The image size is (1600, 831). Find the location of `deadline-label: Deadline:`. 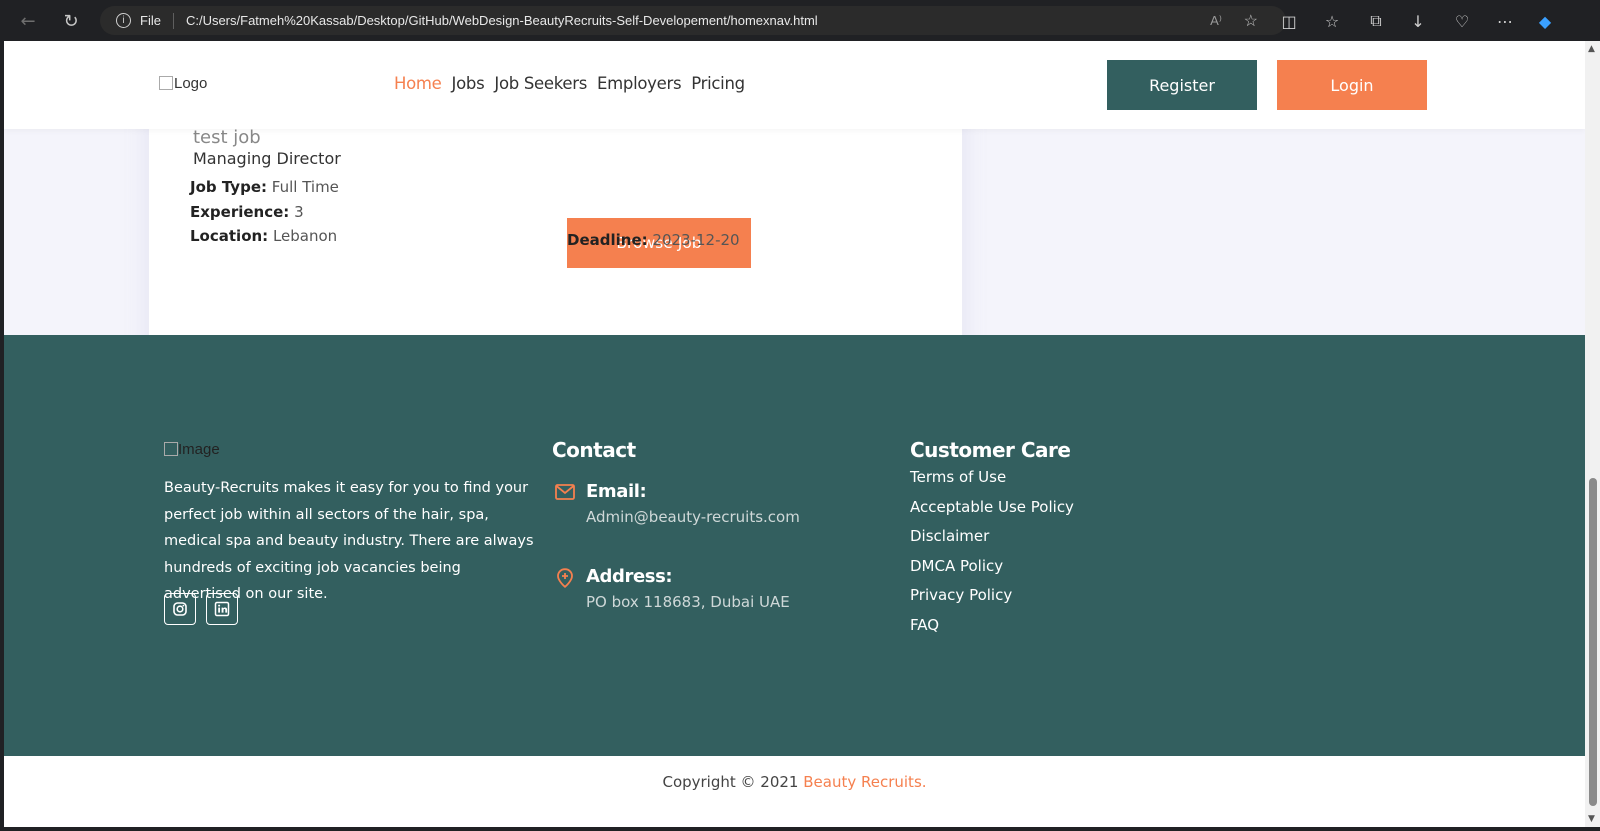

deadline-label: Deadline: is located at coordinates (607, 240).